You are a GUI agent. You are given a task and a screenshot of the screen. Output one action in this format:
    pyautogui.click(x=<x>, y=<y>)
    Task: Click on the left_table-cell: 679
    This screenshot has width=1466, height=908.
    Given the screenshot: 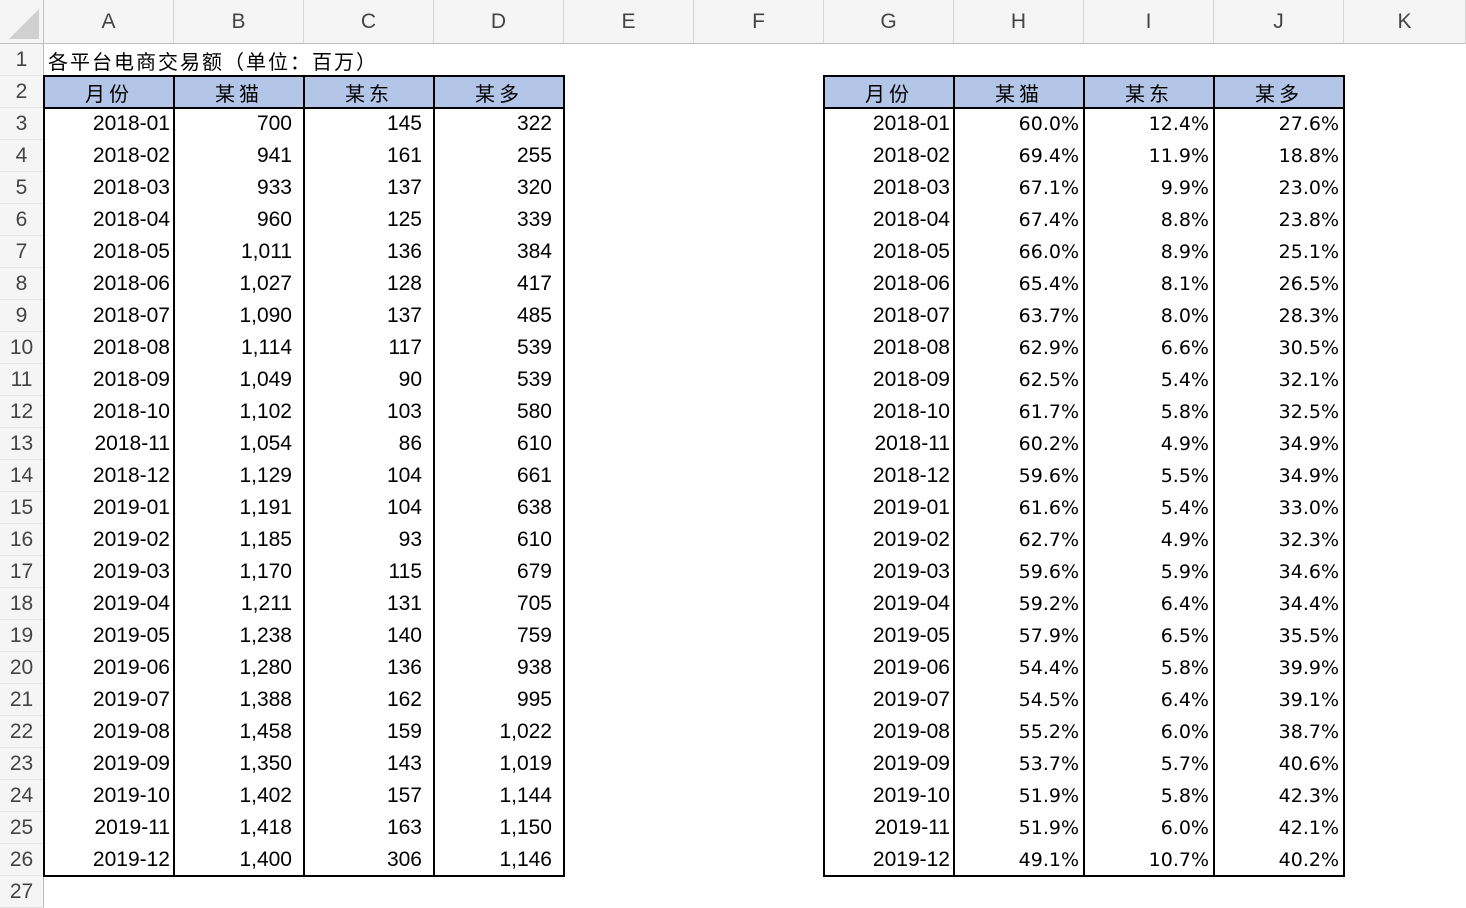 What is the action you would take?
    pyautogui.click(x=499, y=572)
    